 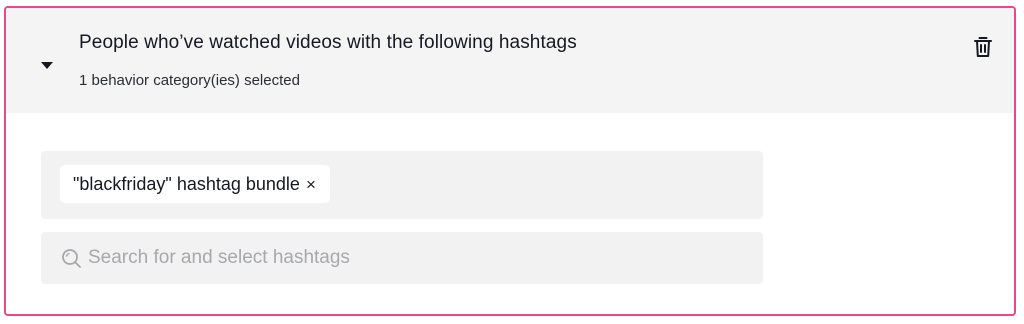 I want to click on search-icon, so click(x=71, y=258).